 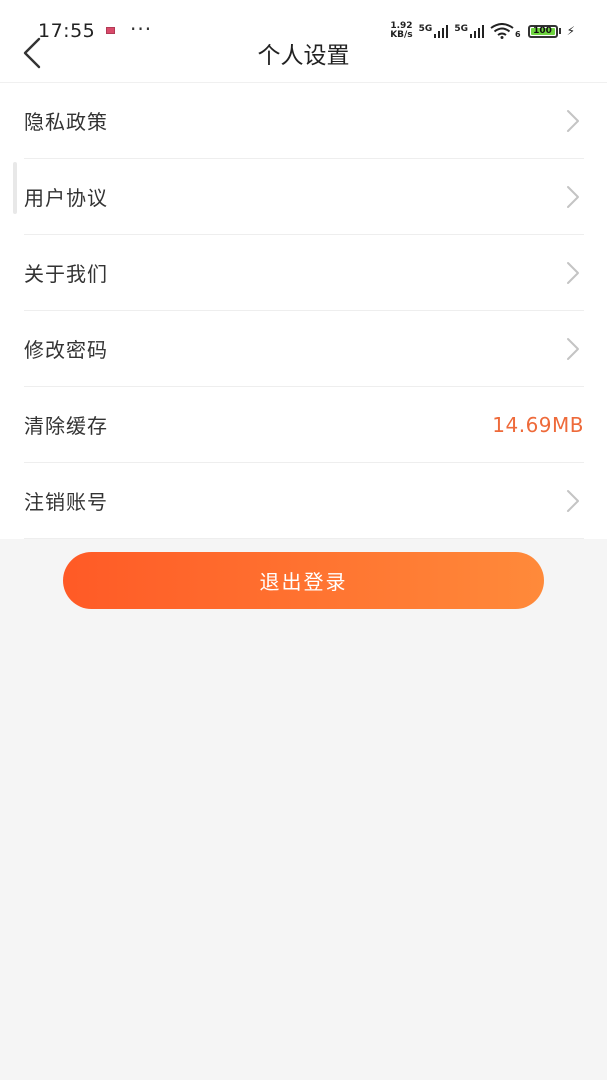 I want to click on menu-item-label: 用户协议, so click(x=66, y=198).